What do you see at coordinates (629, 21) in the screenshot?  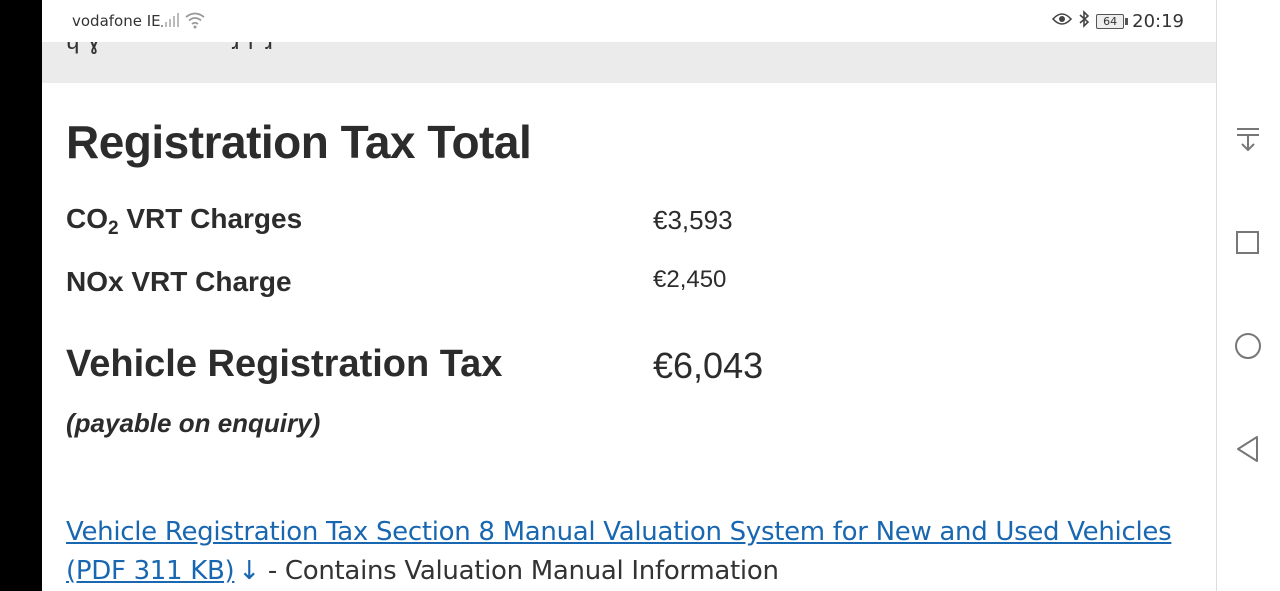 I see `status-bar: vodafone IE 64 20:19` at bounding box center [629, 21].